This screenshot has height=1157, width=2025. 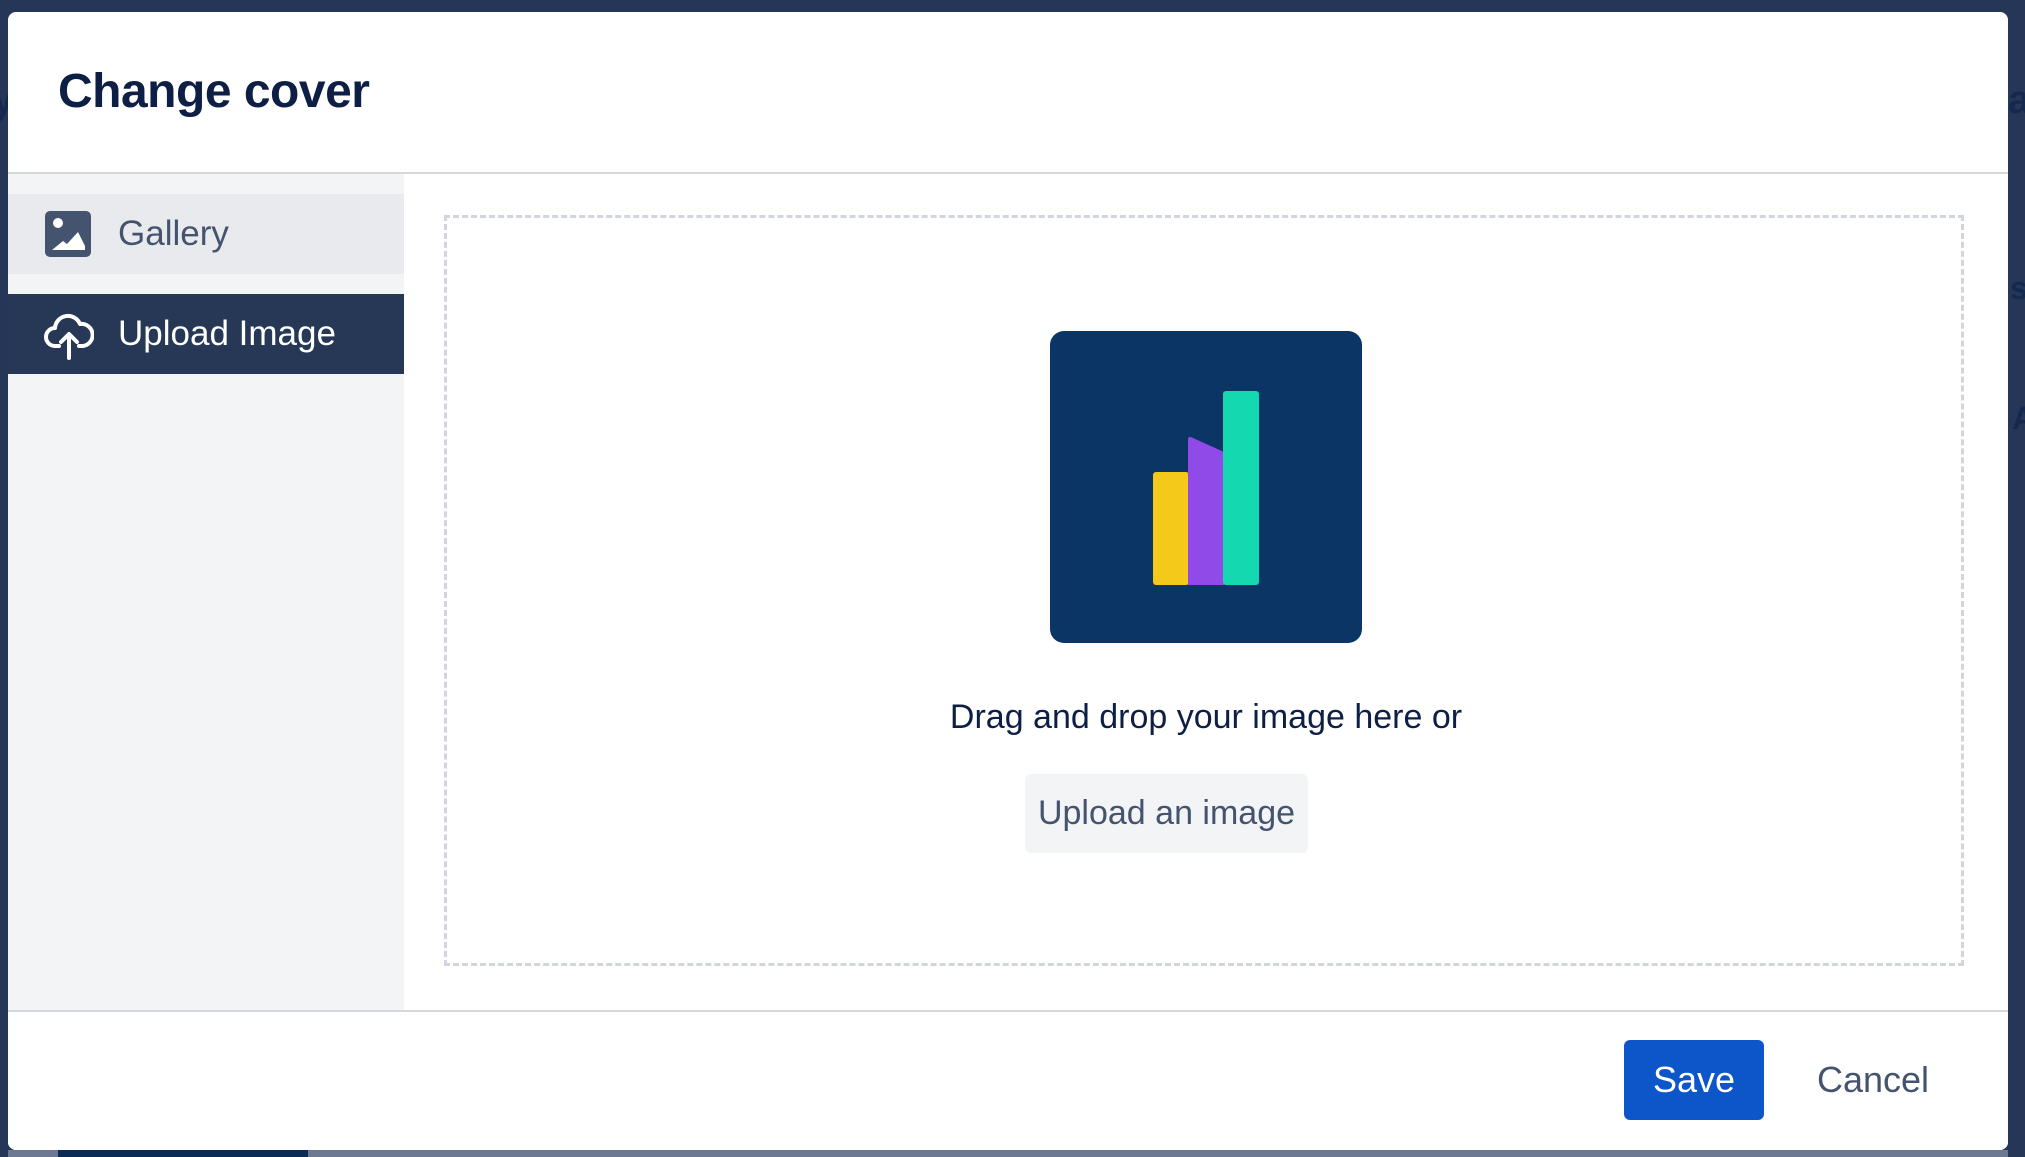 What do you see at coordinates (1206, 717) in the screenshot?
I see `drag-drop-prompt: Drag and drop your image here or` at bounding box center [1206, 717].